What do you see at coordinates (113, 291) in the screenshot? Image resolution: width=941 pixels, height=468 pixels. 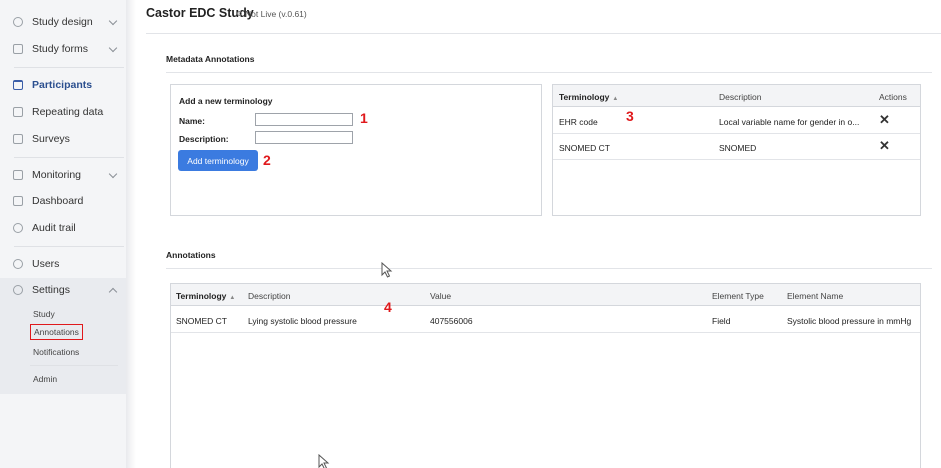 I see `chevron-up-icon` at bounding box center [113, 291].